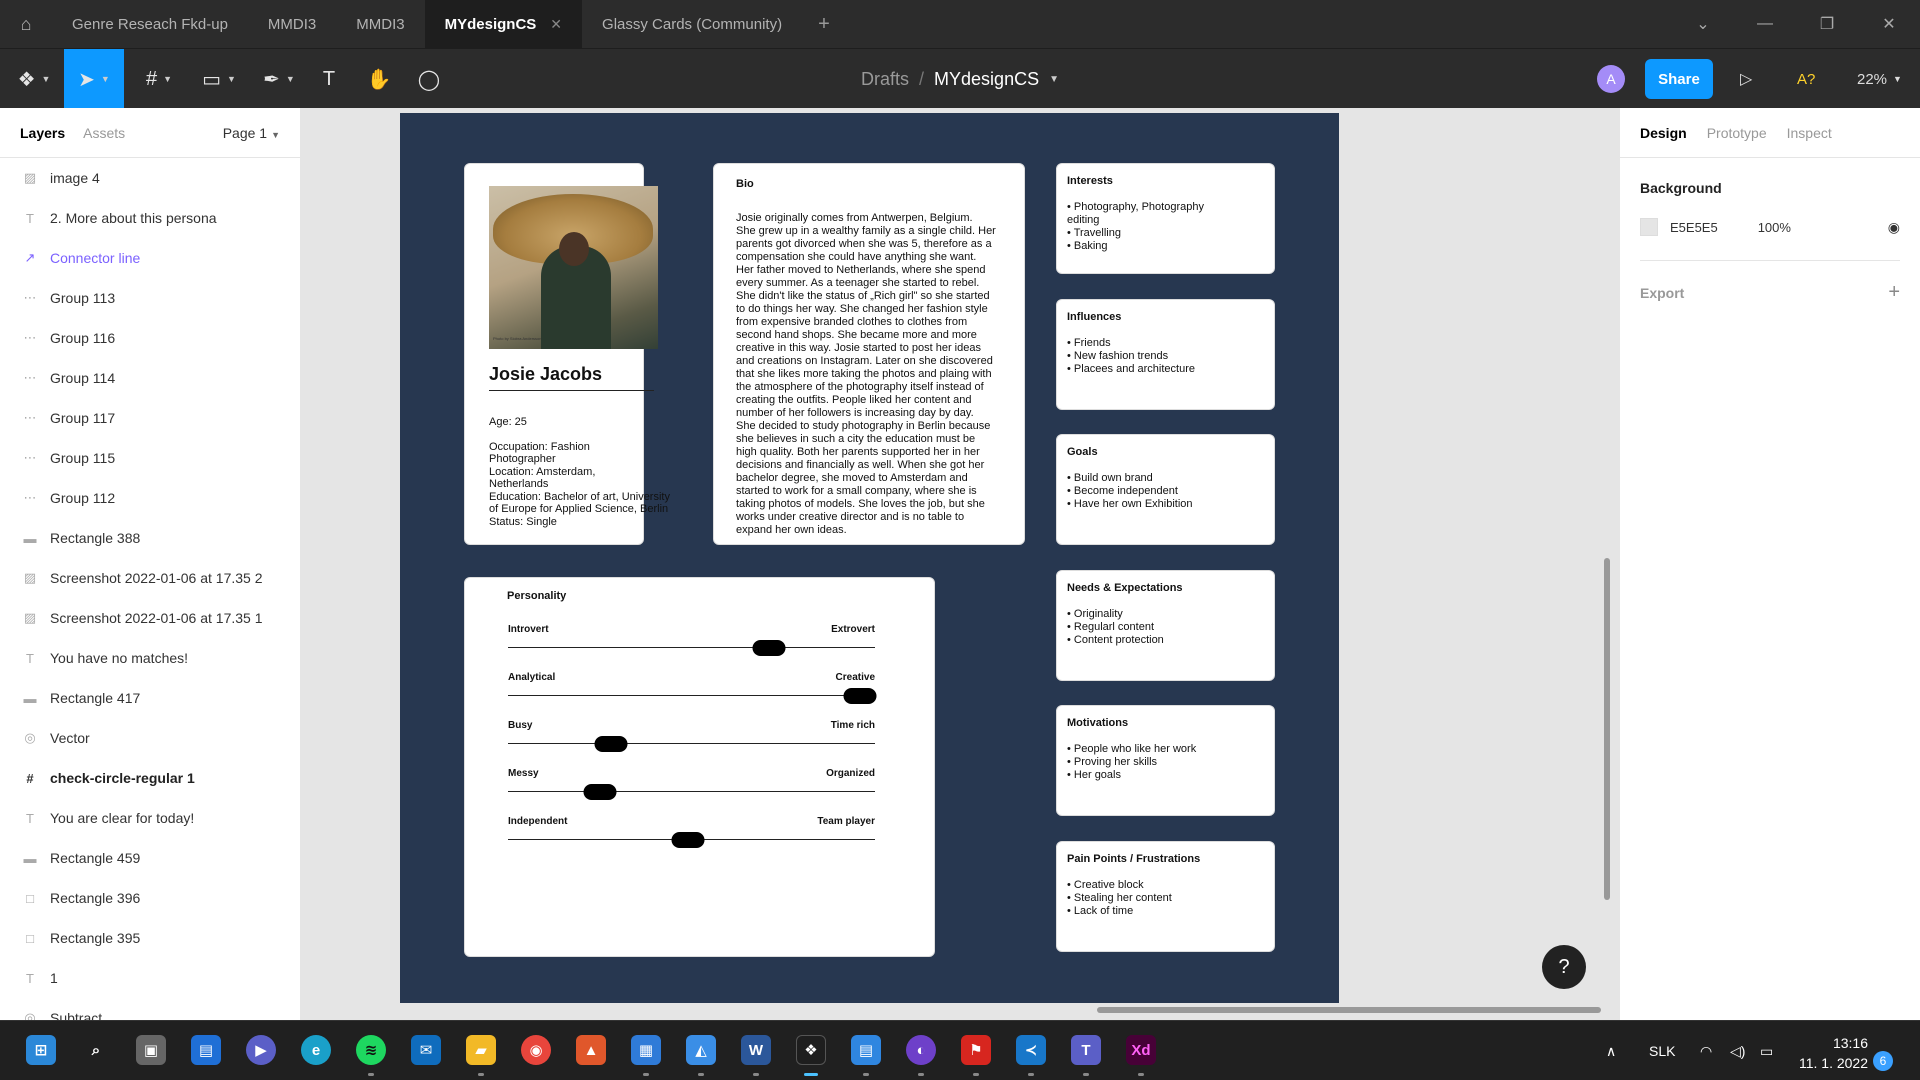 This screenshot has height=1080, width=1920. Describe the element at coordinates (1894, 227) in the screenshot. I see `visibility-eye-icon: ◉` at that location.